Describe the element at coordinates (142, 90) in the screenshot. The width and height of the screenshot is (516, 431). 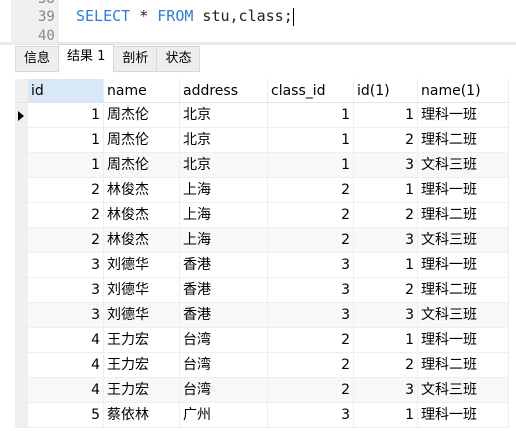
I see `column-header-name: name` at that location.